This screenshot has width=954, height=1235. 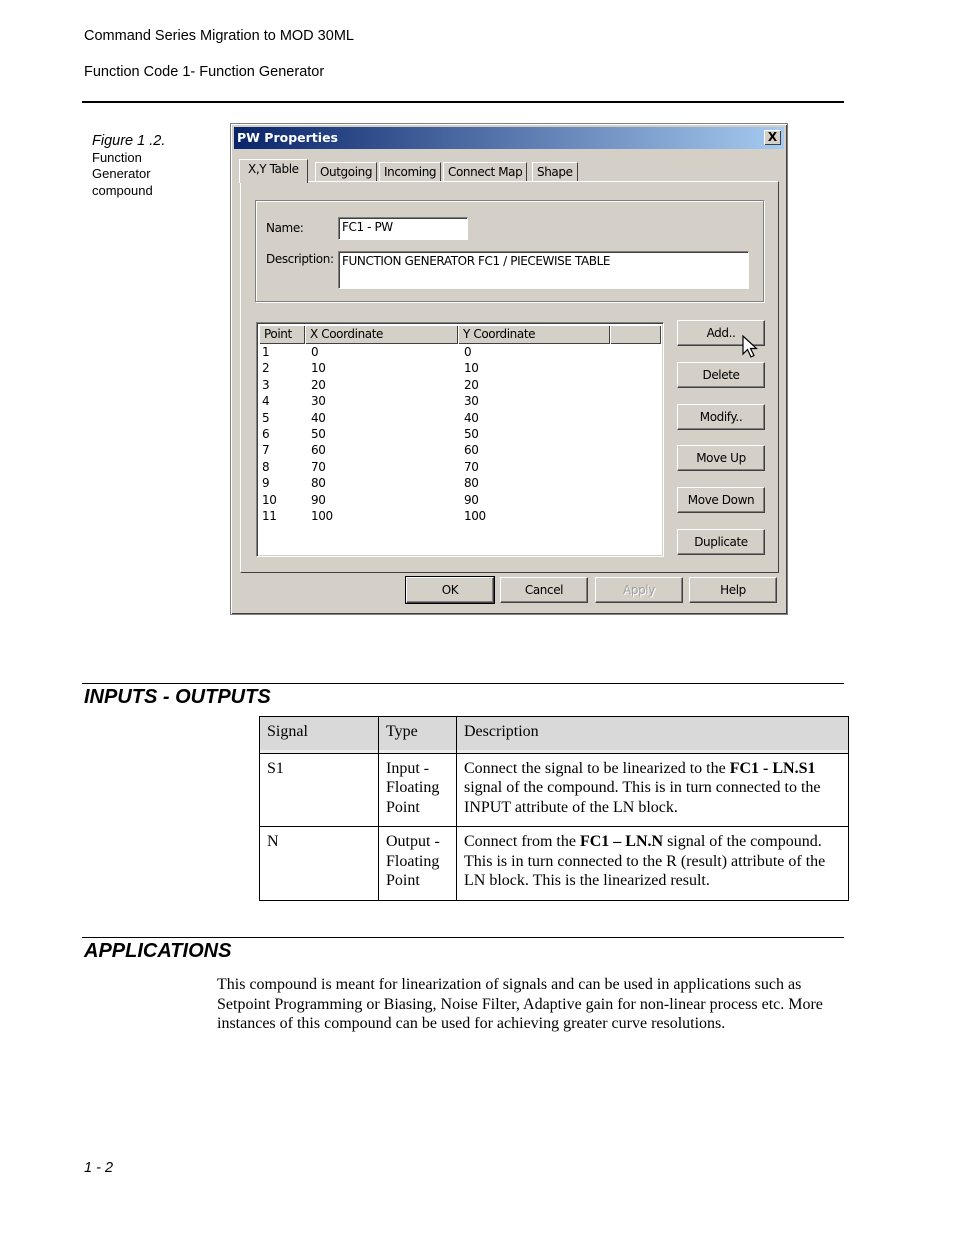 What do you see at coordinates (318, 401) in the screenshot?
I see `x-value: 30` at bounding box center [318, 401].